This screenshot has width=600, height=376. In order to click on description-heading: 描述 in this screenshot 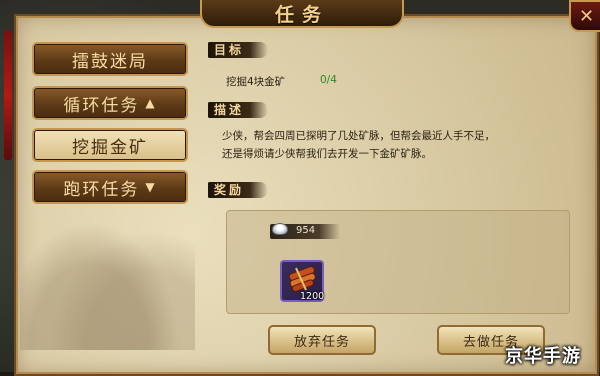, I will do `click(229, 109)`.